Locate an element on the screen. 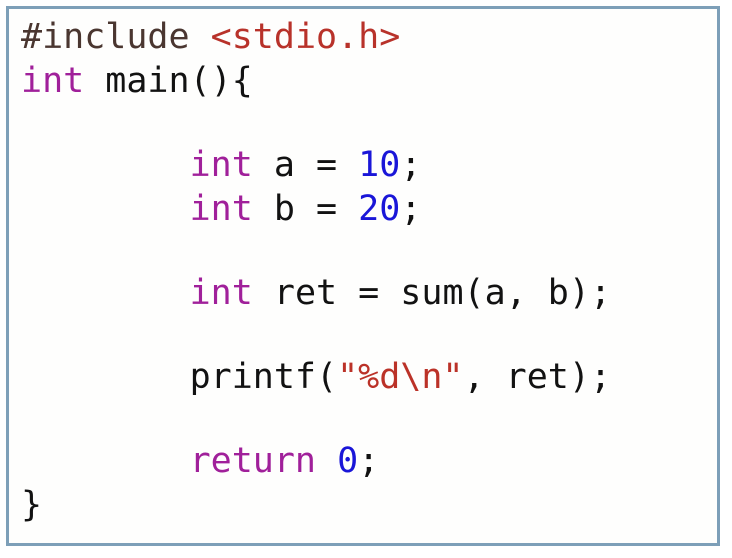  code-token-plain: ret = sum(a, b); is located at coordinates (432, 293).